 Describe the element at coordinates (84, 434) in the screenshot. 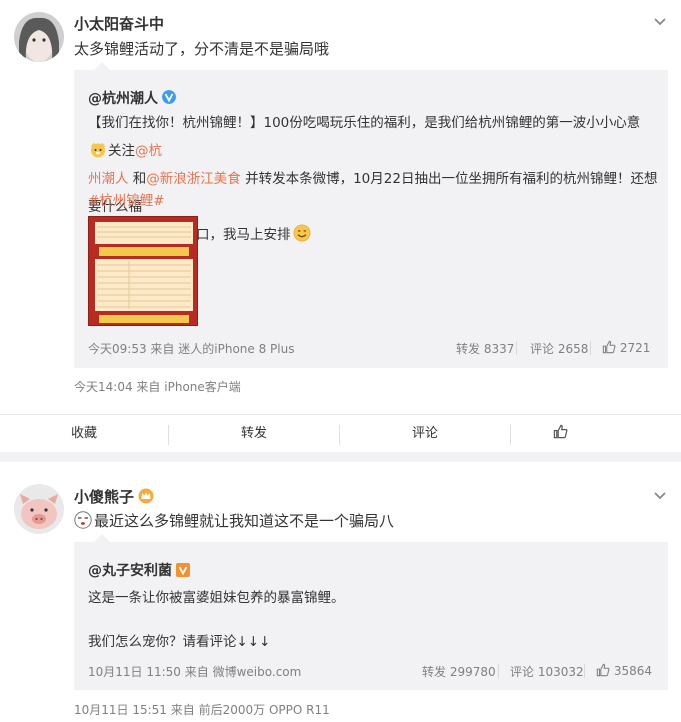

I see `collect-button: 收藏` at that location.